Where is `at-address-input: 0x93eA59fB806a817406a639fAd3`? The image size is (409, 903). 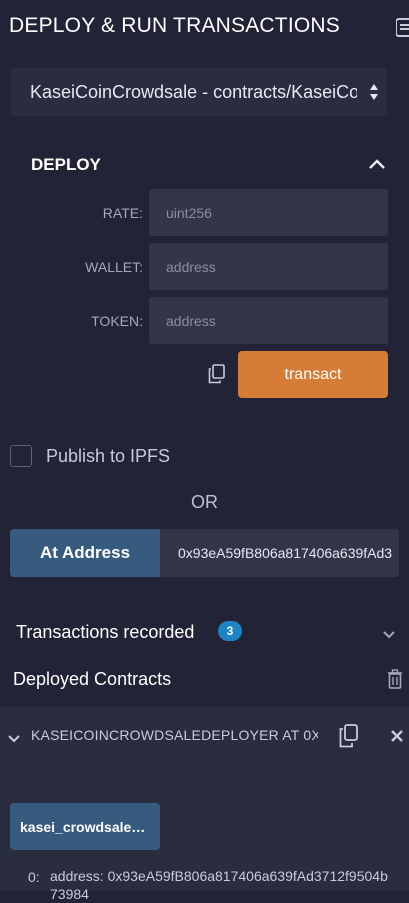 at-address-input: 0x93eA59fB806a817406a639fAd3 is located at coordinates (279, 553).